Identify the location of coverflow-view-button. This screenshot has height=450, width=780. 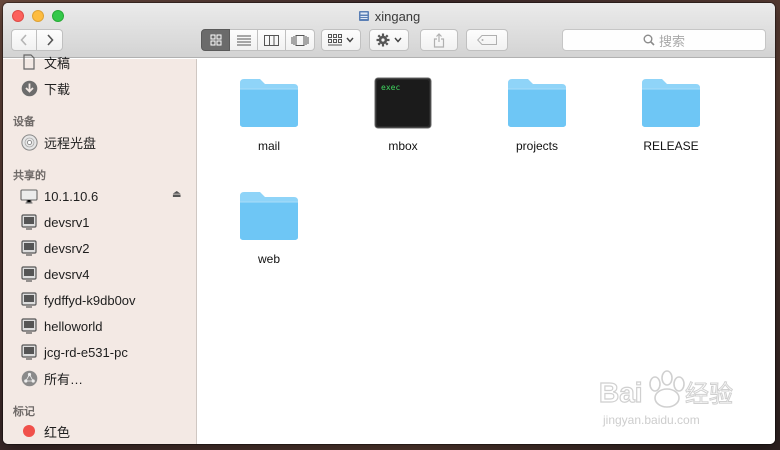
(300, 40).